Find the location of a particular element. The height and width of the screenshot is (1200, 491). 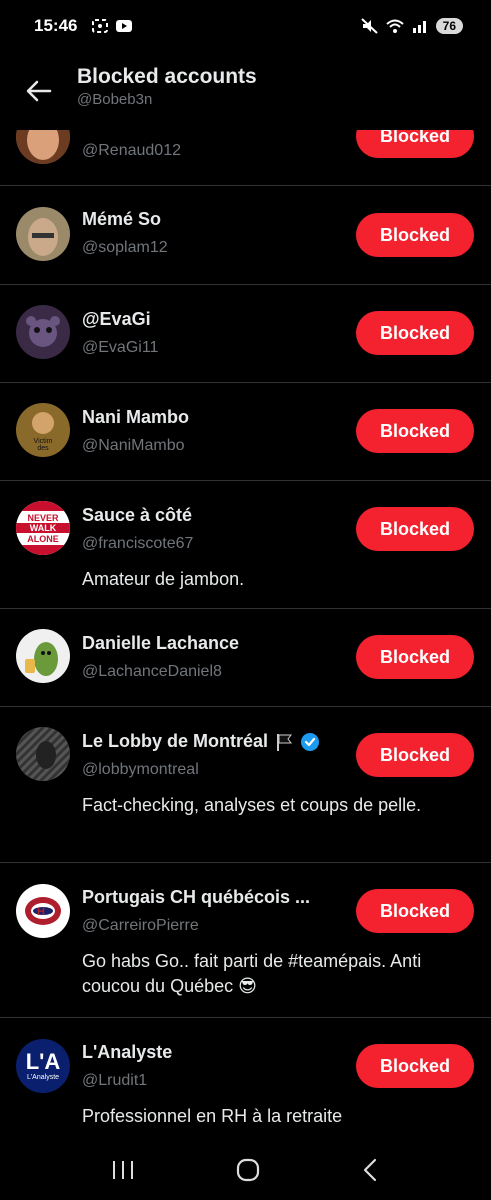

avatar: H is located at coordinates (43, 911).